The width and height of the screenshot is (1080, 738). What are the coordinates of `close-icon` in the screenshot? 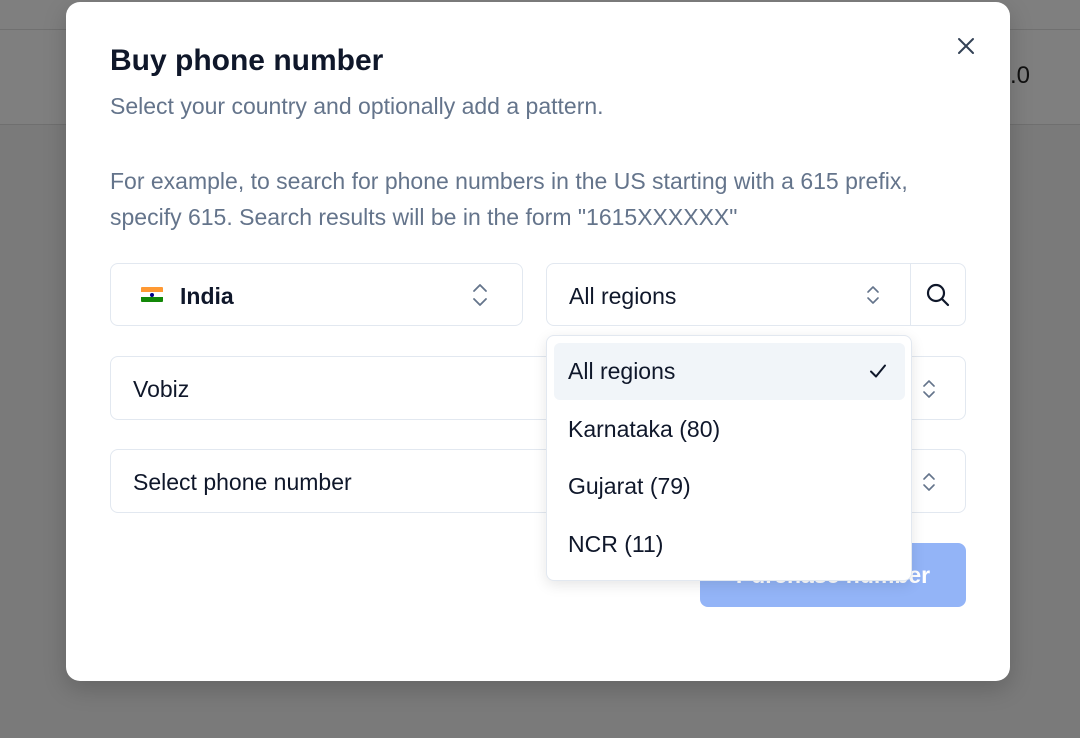 It's located at (966, 46).